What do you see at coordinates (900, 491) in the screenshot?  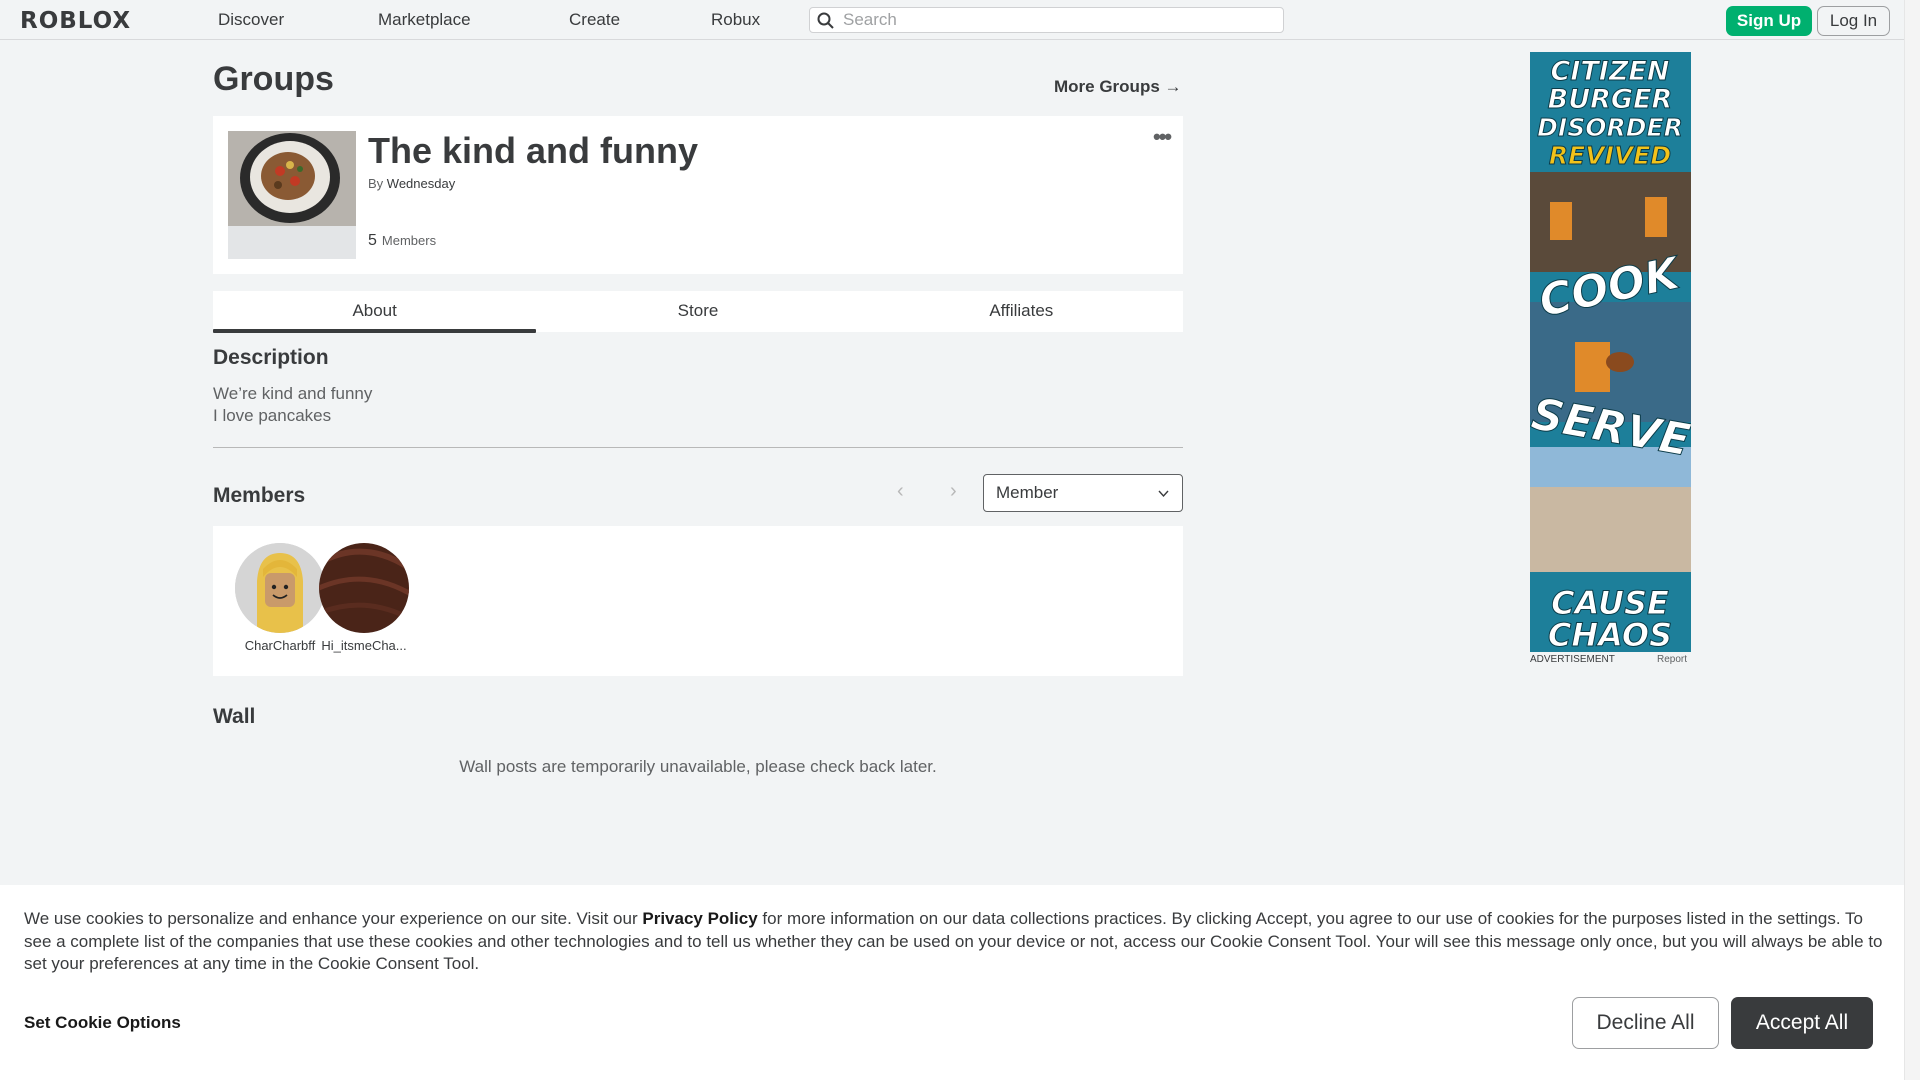 I see `previous-page-icon: ‹` at bounding box center [900, 491].